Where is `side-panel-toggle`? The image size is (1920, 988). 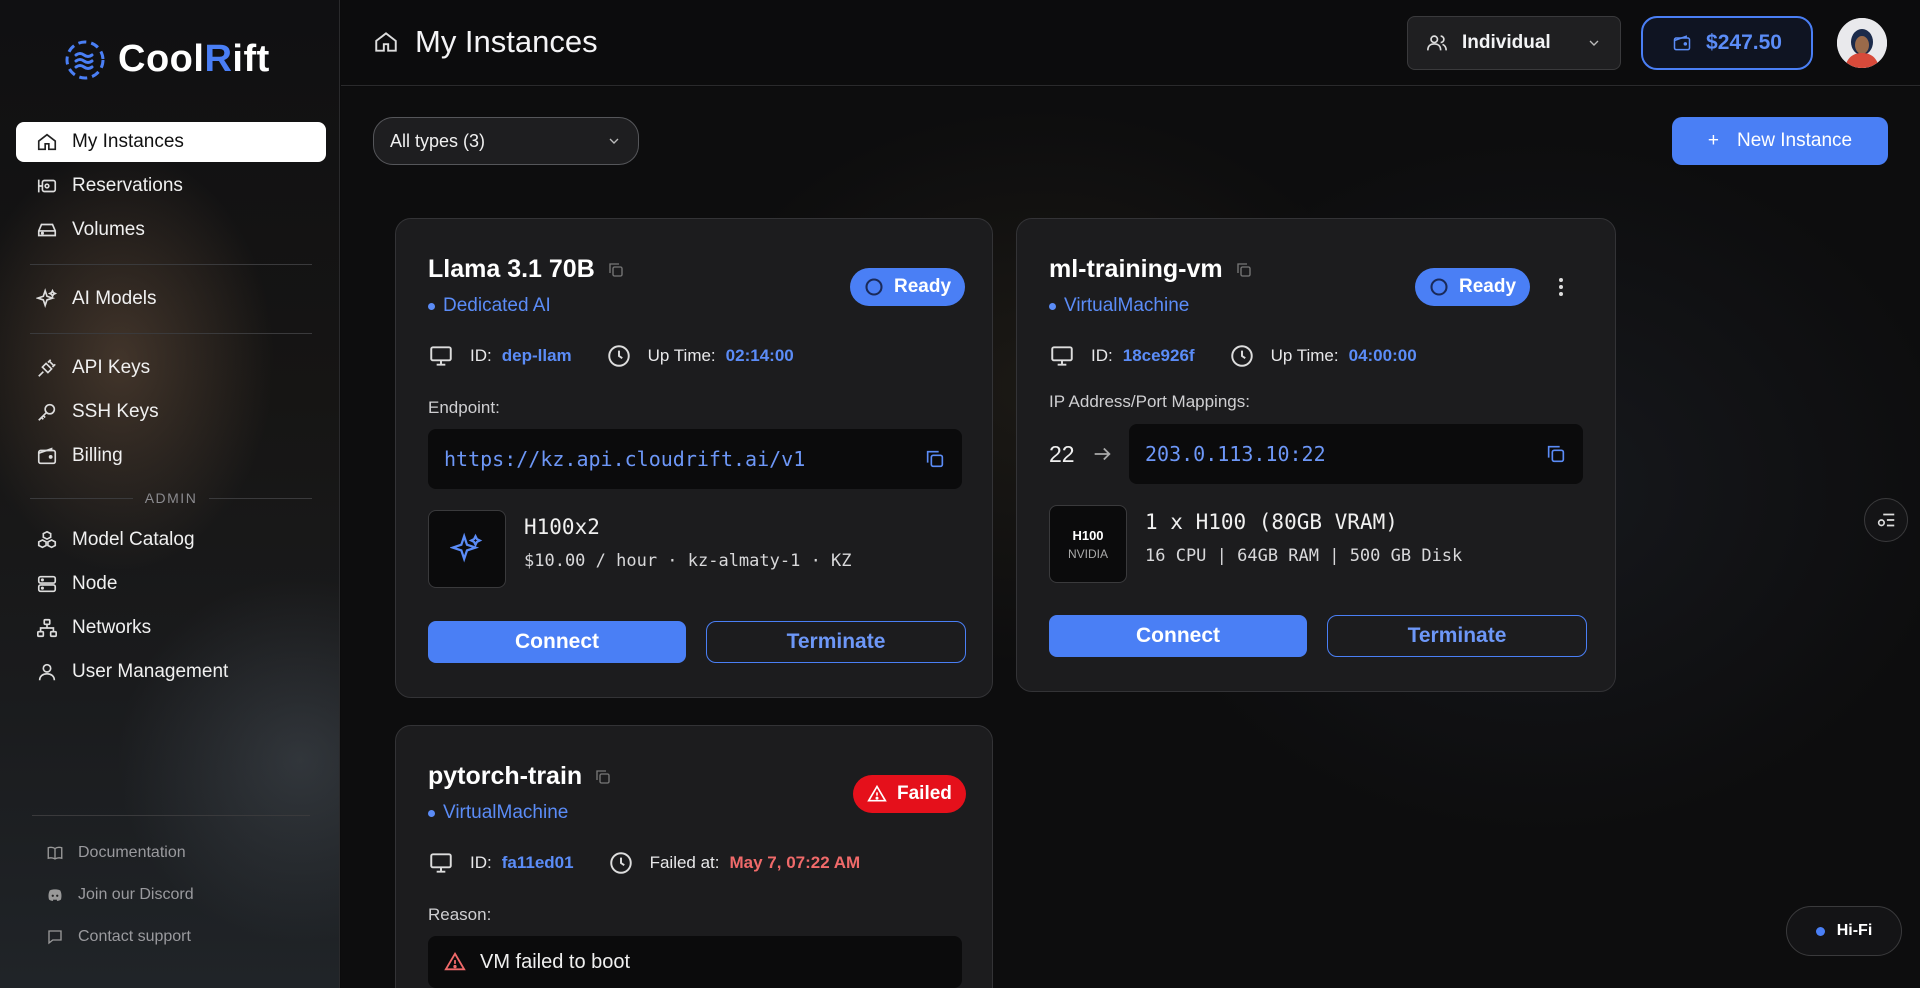 side-panel-toggle is located at coordinates (1886, 520).